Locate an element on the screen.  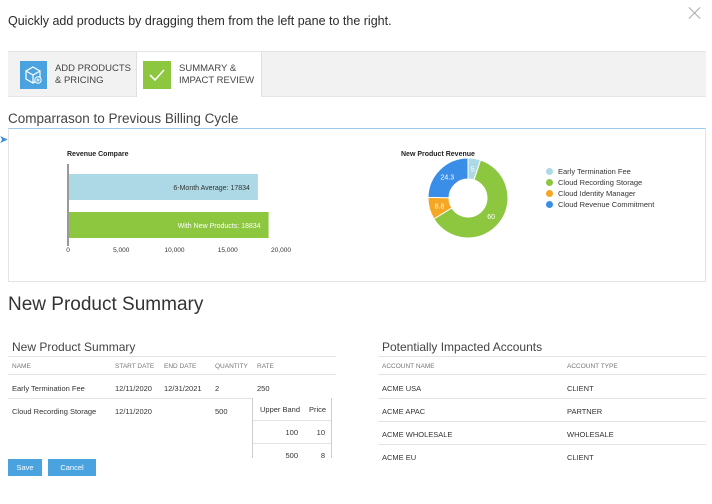
cell-quantity: 2 is located at coordinates (217, 388).